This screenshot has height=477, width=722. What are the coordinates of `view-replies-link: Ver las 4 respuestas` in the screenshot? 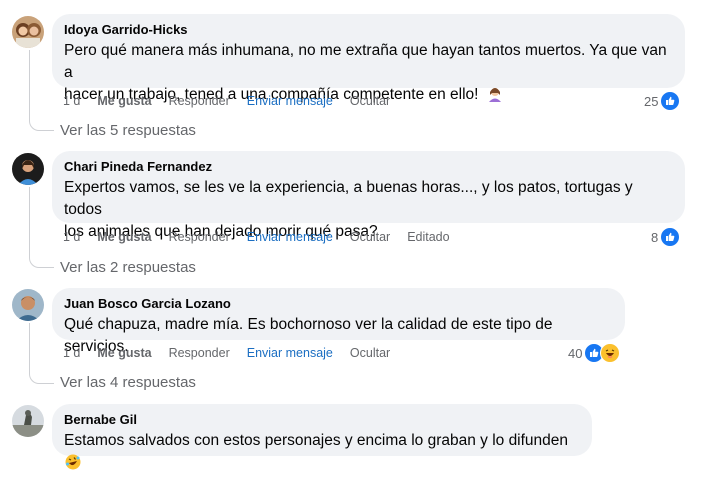 It's located at (128, 383).